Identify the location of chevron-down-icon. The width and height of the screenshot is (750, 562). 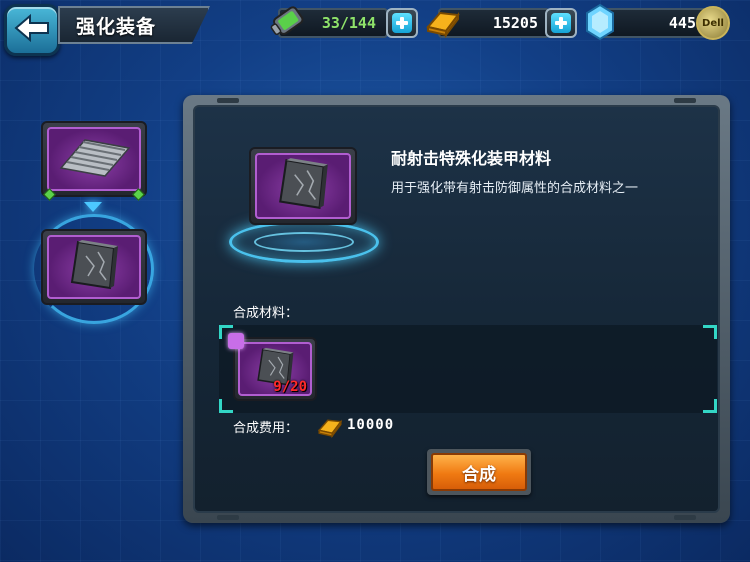
(93, 207).